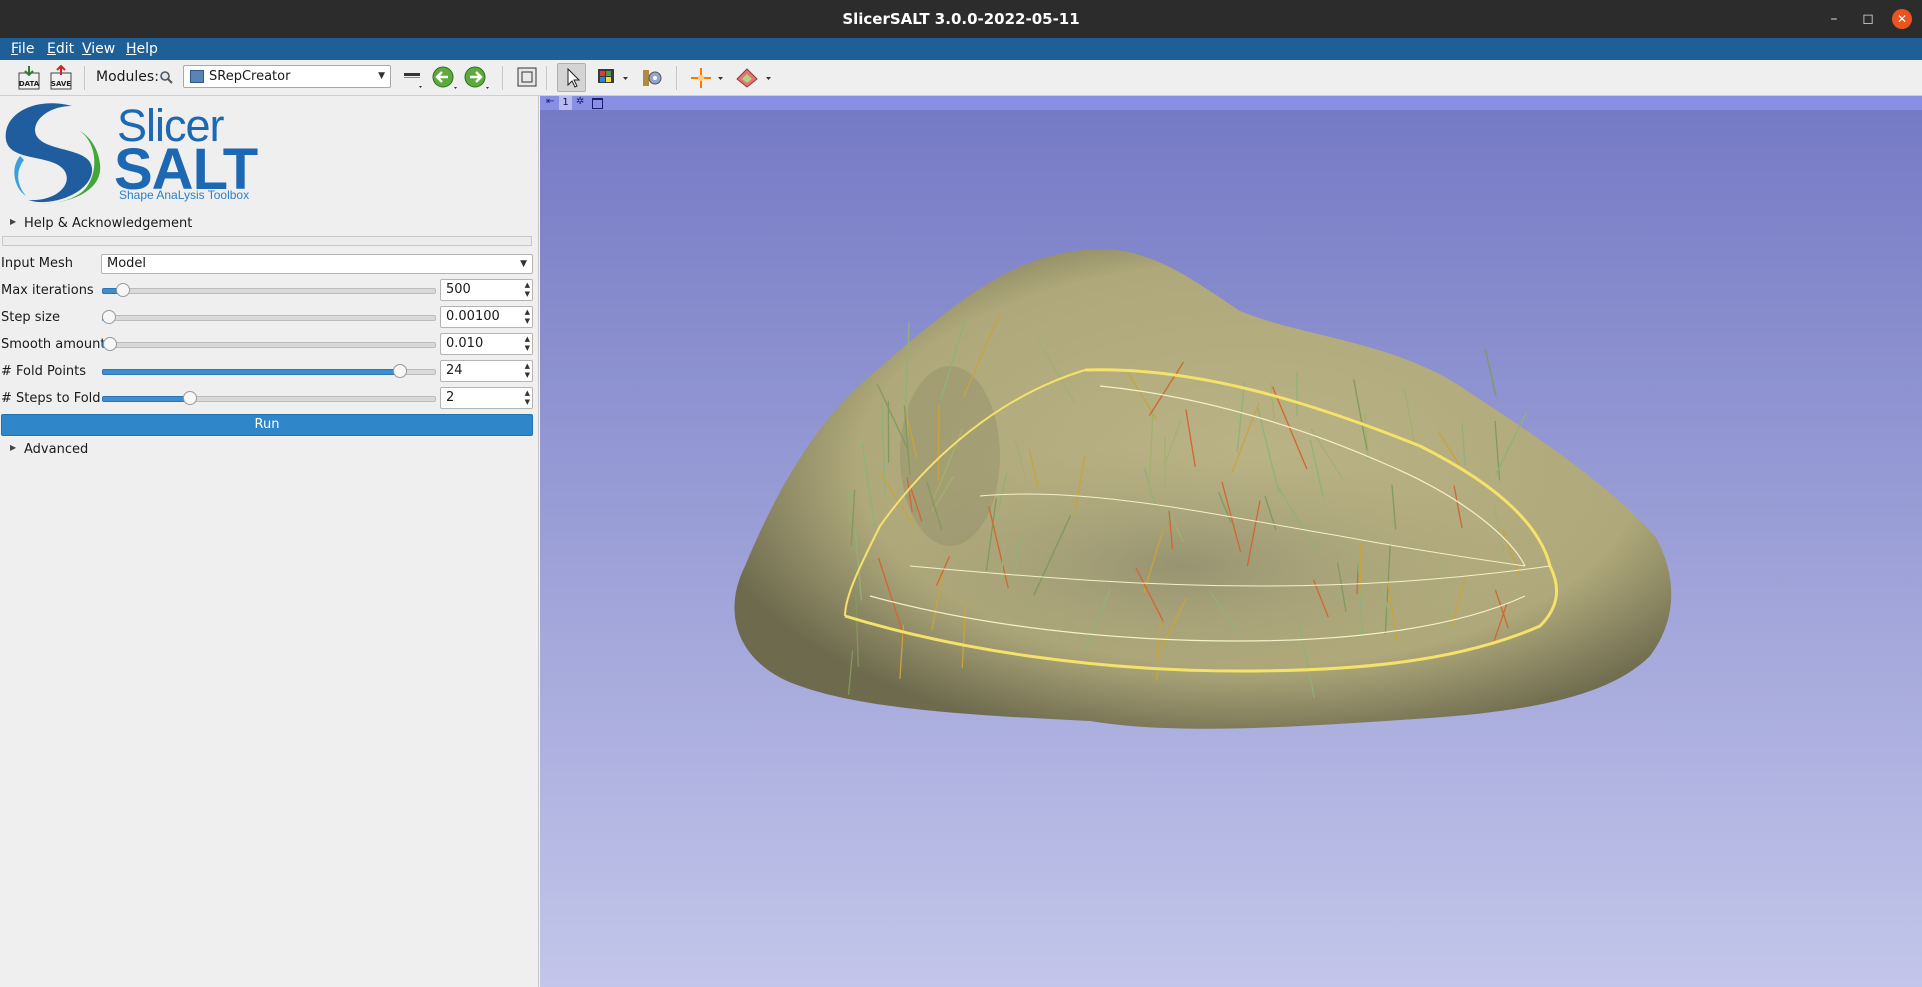 Image resolution: width=1922 pixels, height=987 pixels. I want to click on title-bar: SlicerSALT 3.0.0-2022-05-11 – ◻ ✕, so click(961, 19).